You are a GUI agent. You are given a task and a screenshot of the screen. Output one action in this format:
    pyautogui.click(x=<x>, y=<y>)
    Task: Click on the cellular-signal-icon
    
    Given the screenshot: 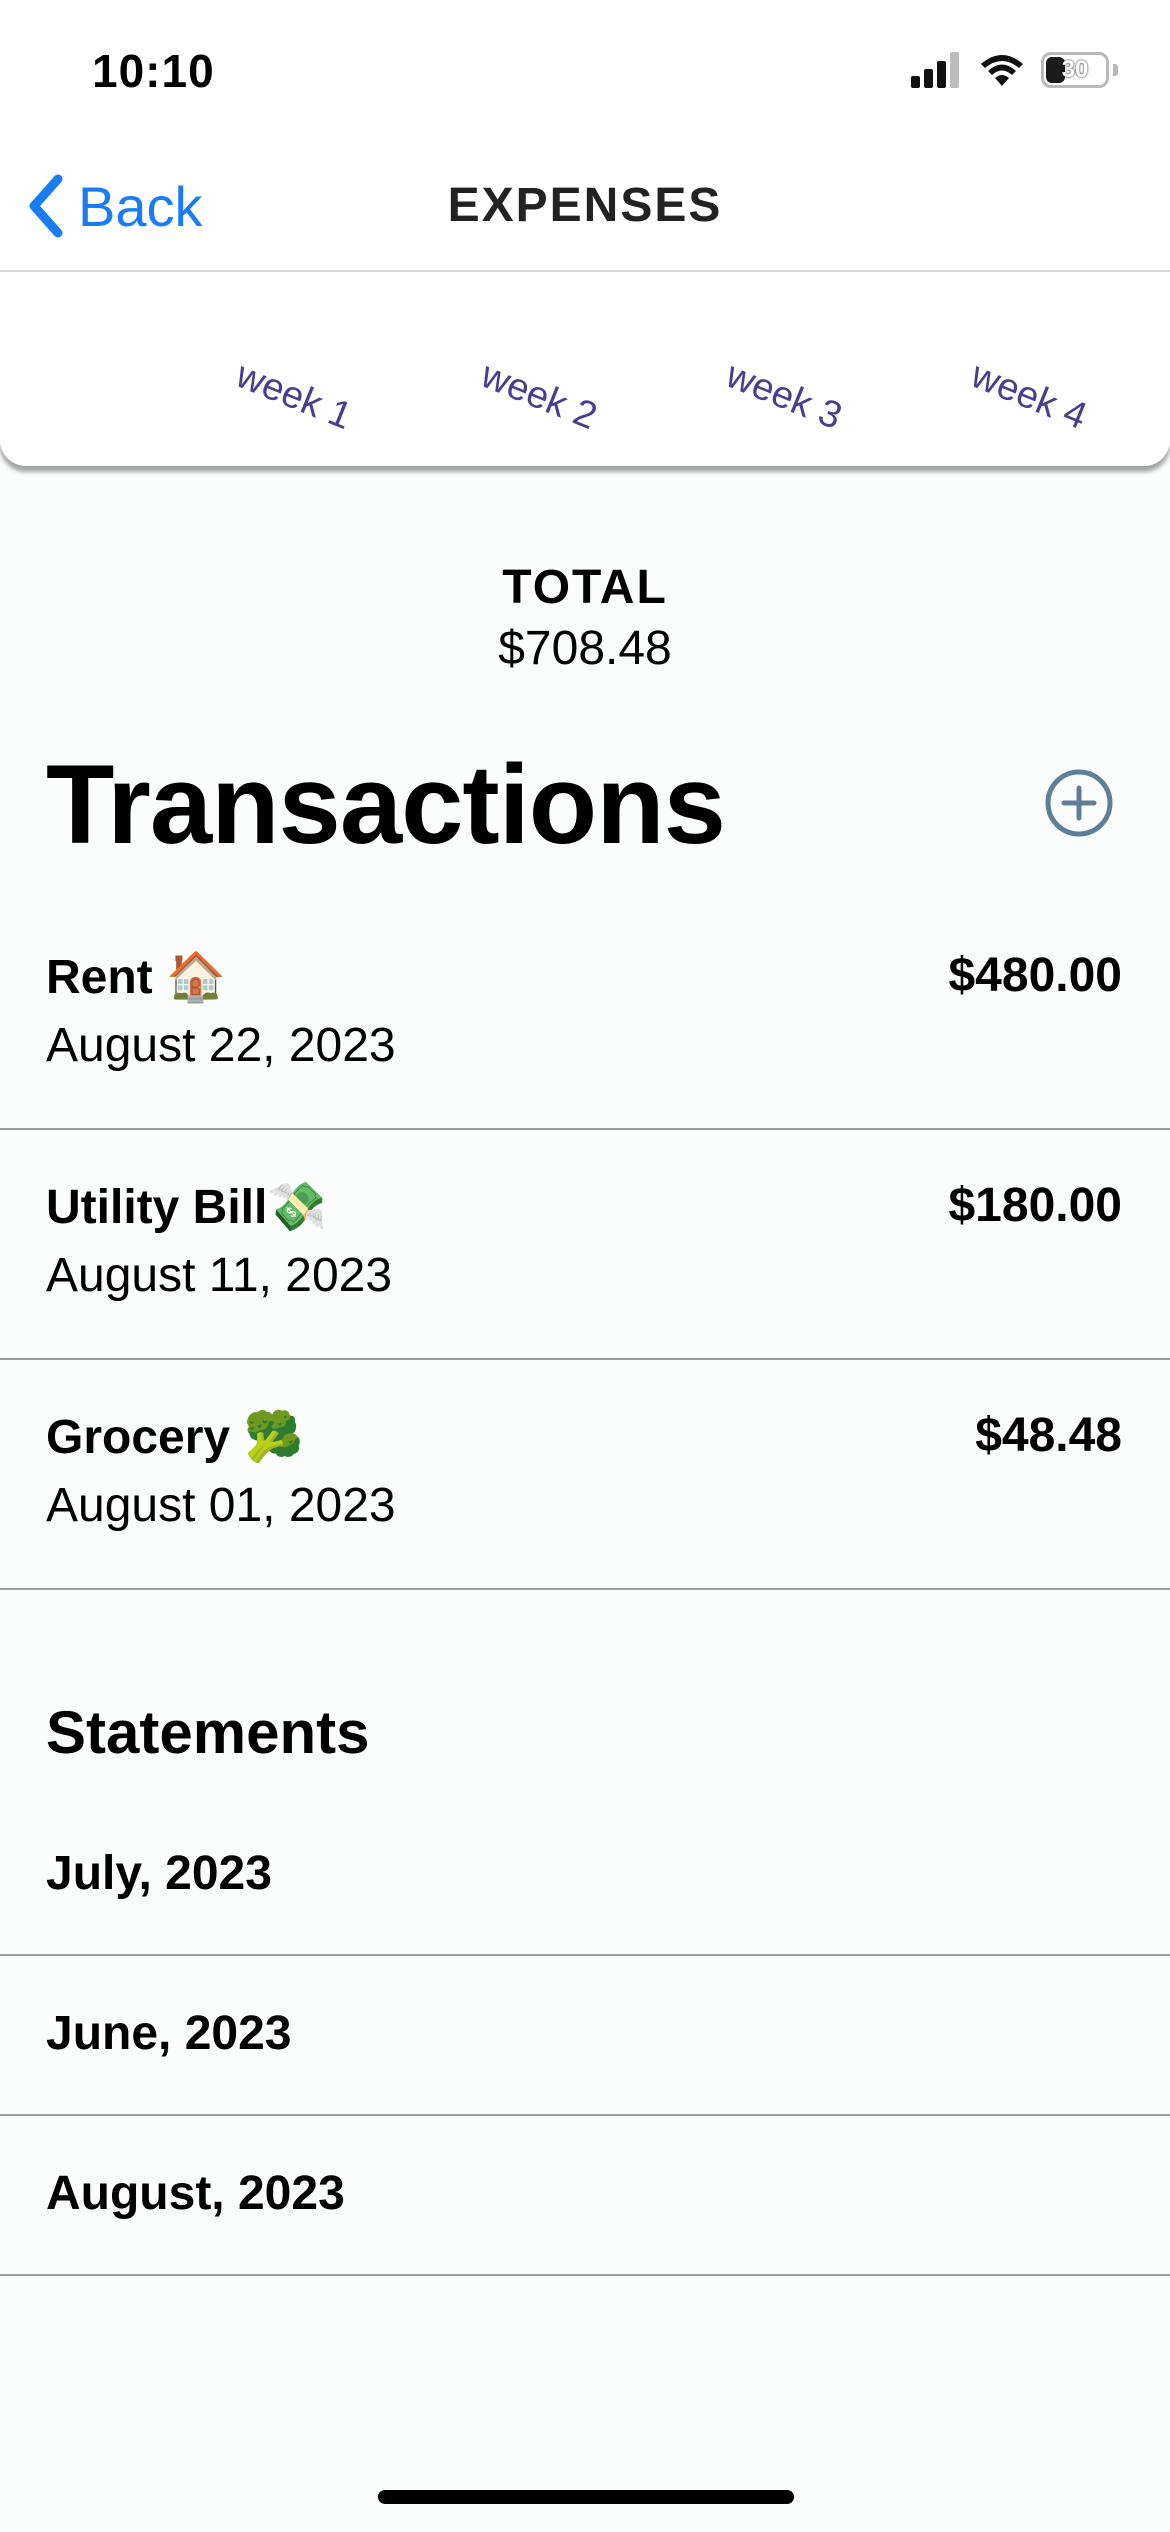 What is the action you would take?
    pyautogui.click(x=935, y=70)
    